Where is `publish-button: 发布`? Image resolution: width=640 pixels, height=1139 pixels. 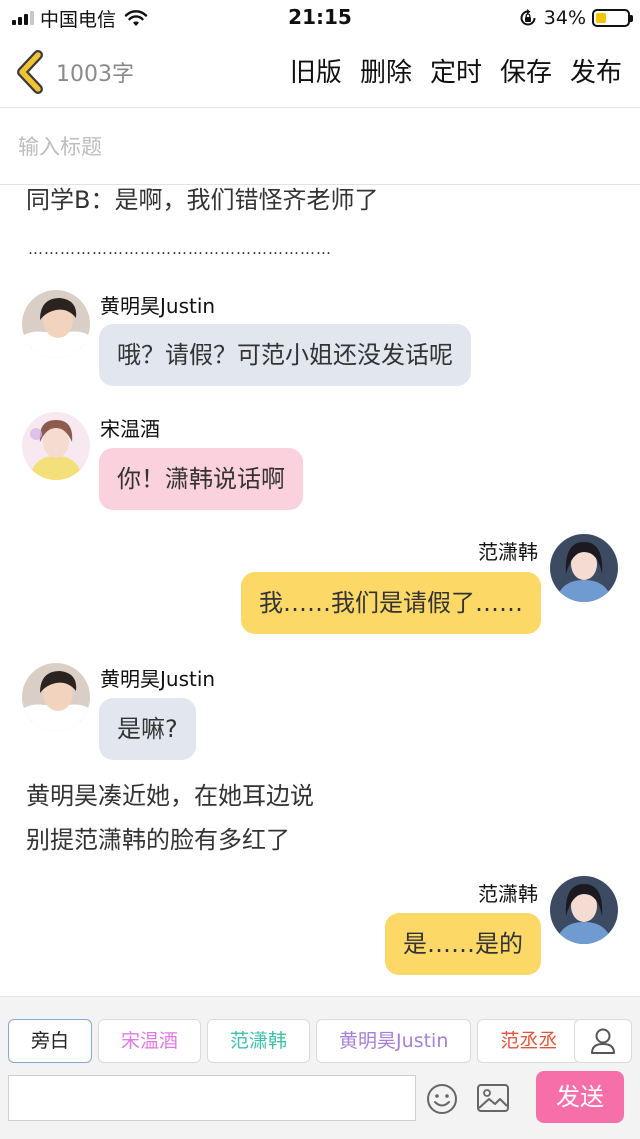 publish-button: 发布 is located at coordinates (596, 70).